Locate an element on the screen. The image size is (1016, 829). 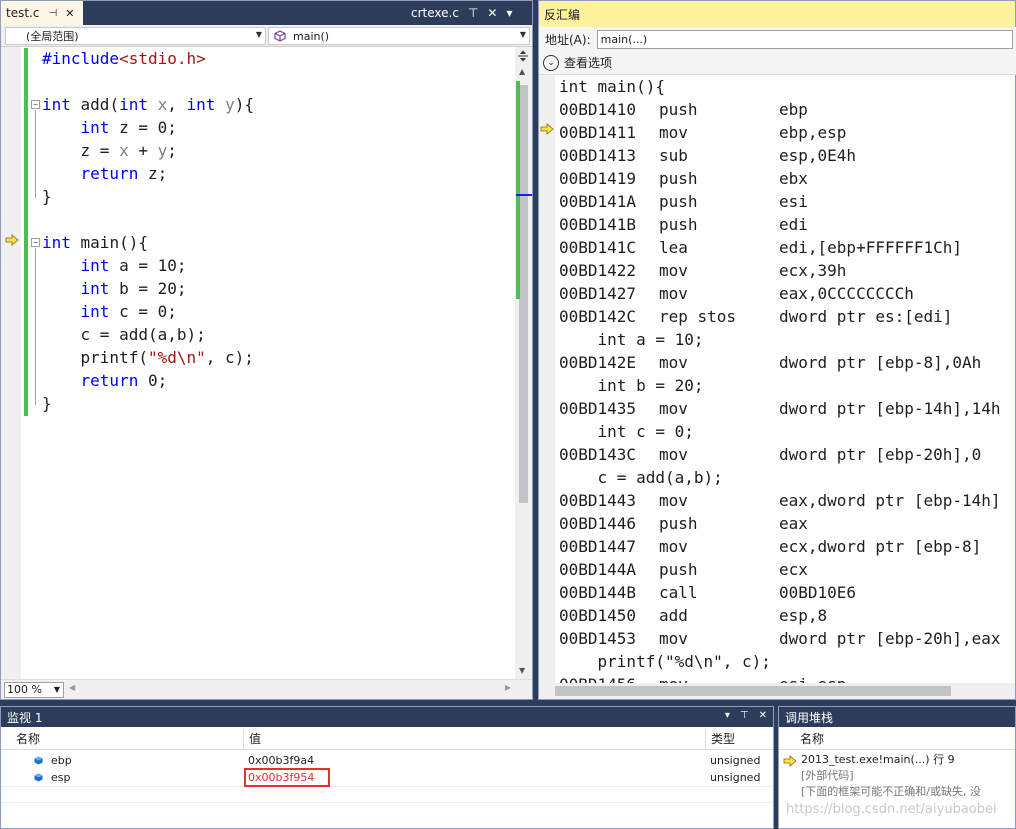
chevron-down-icon: ⌄ is located at coordinates (551, 62).